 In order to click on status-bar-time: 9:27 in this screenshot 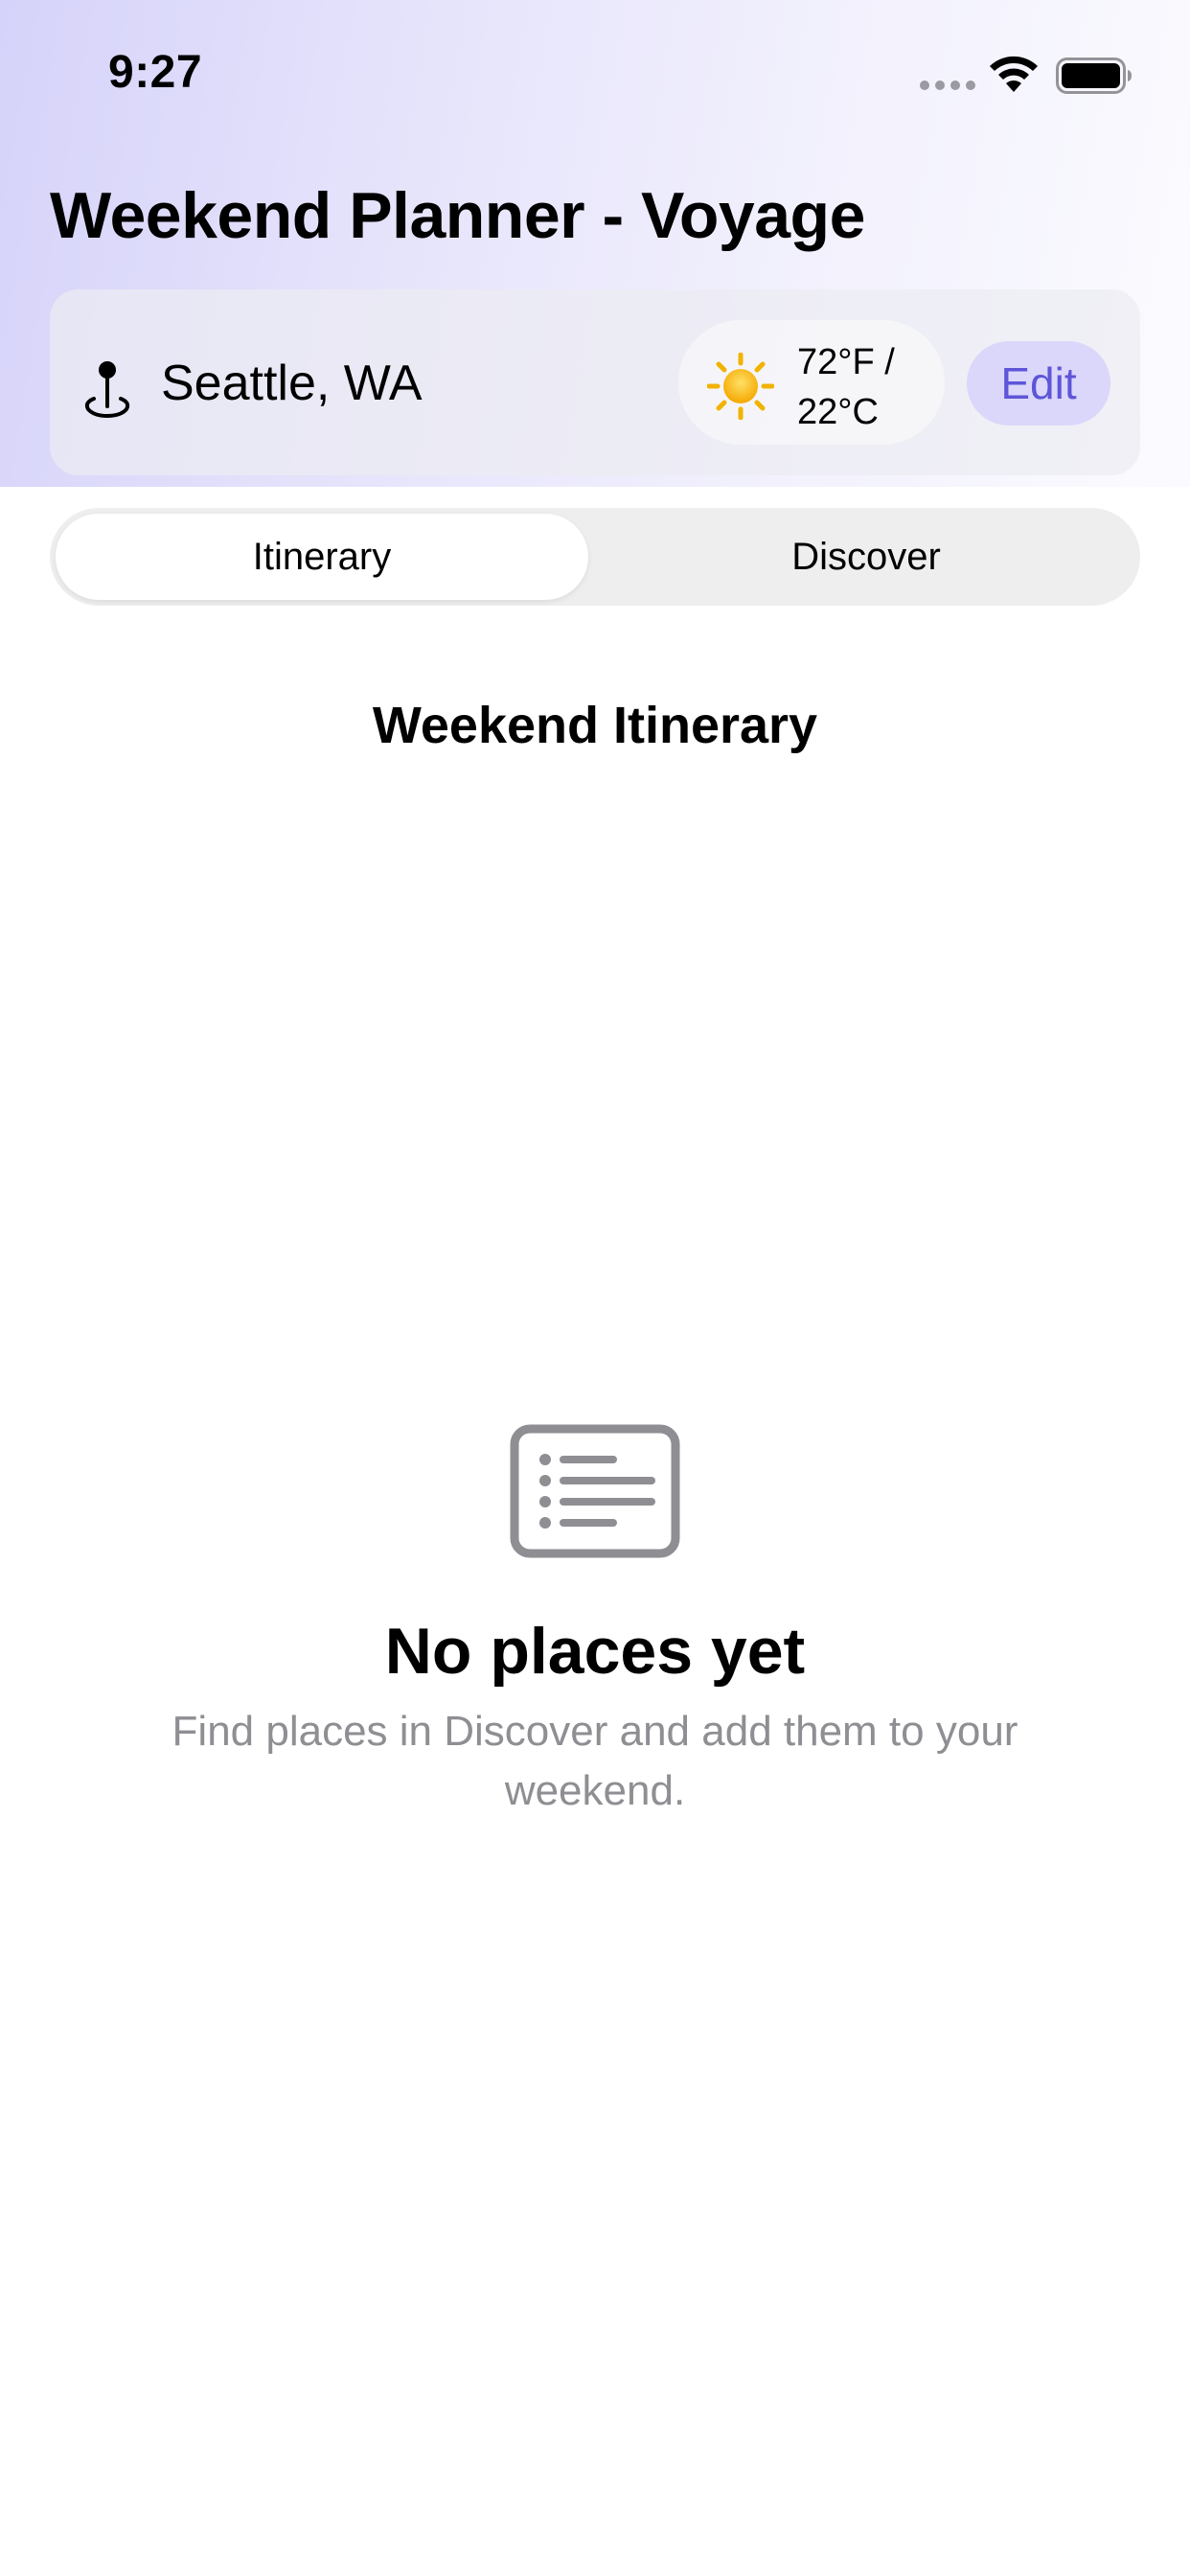, I will do `click(155, 72)`.